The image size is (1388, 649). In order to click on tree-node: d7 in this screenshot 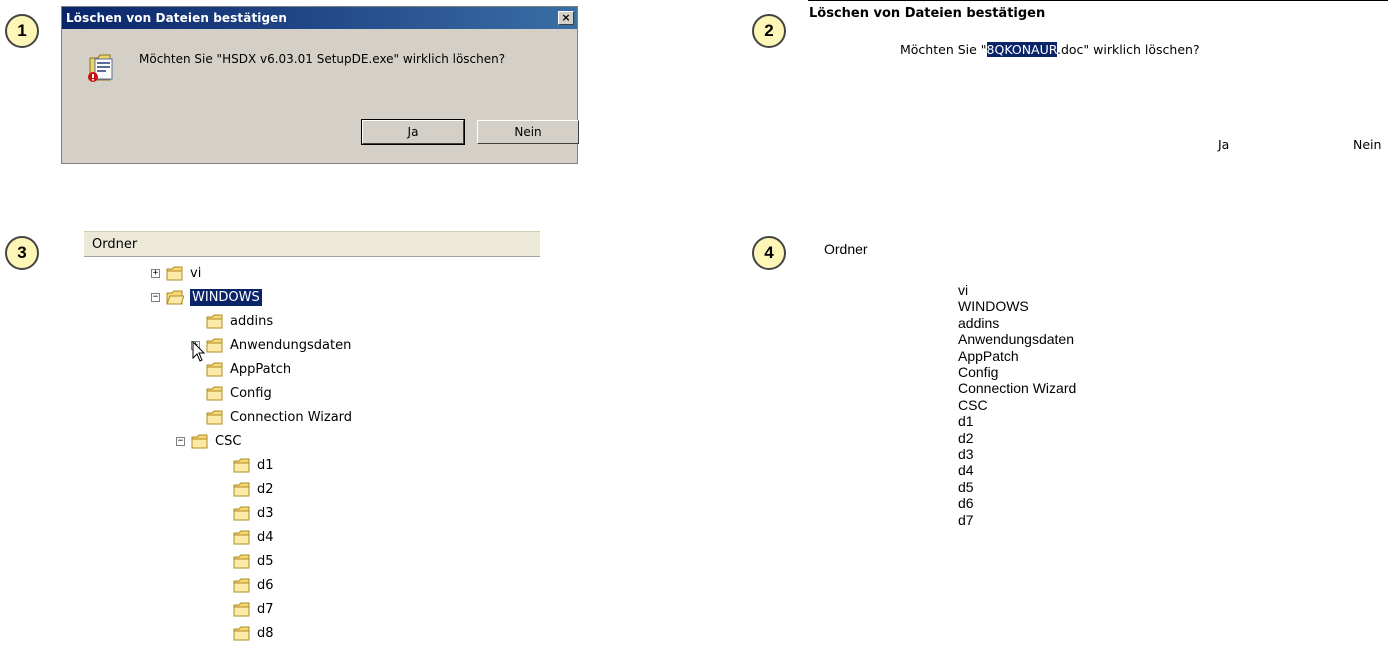, I will do `click(253, 609)`.